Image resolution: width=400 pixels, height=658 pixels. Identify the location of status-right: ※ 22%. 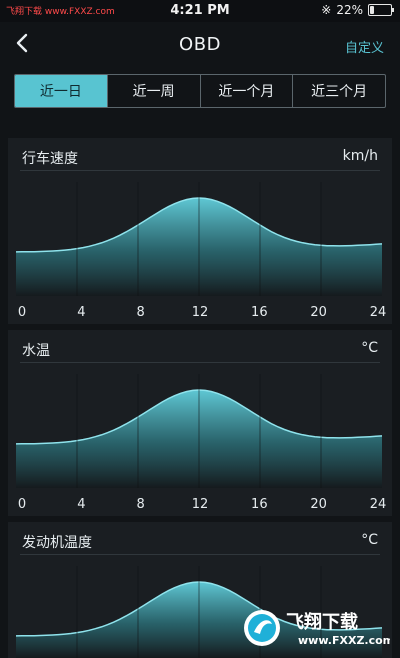
(357, 10).